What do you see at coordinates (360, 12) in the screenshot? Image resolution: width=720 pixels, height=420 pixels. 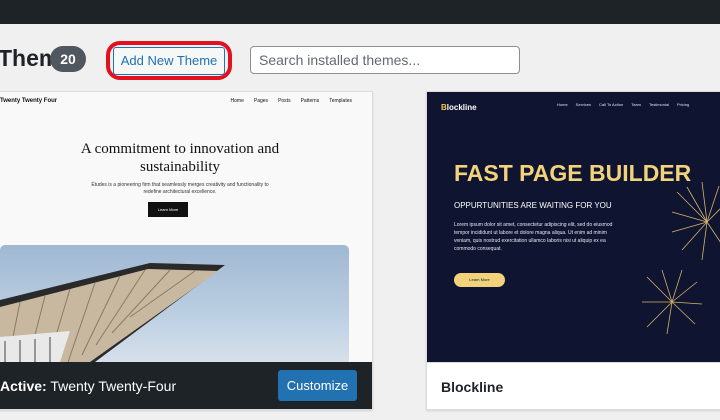 I see `admin-bar` at bounding box center [360, 12].